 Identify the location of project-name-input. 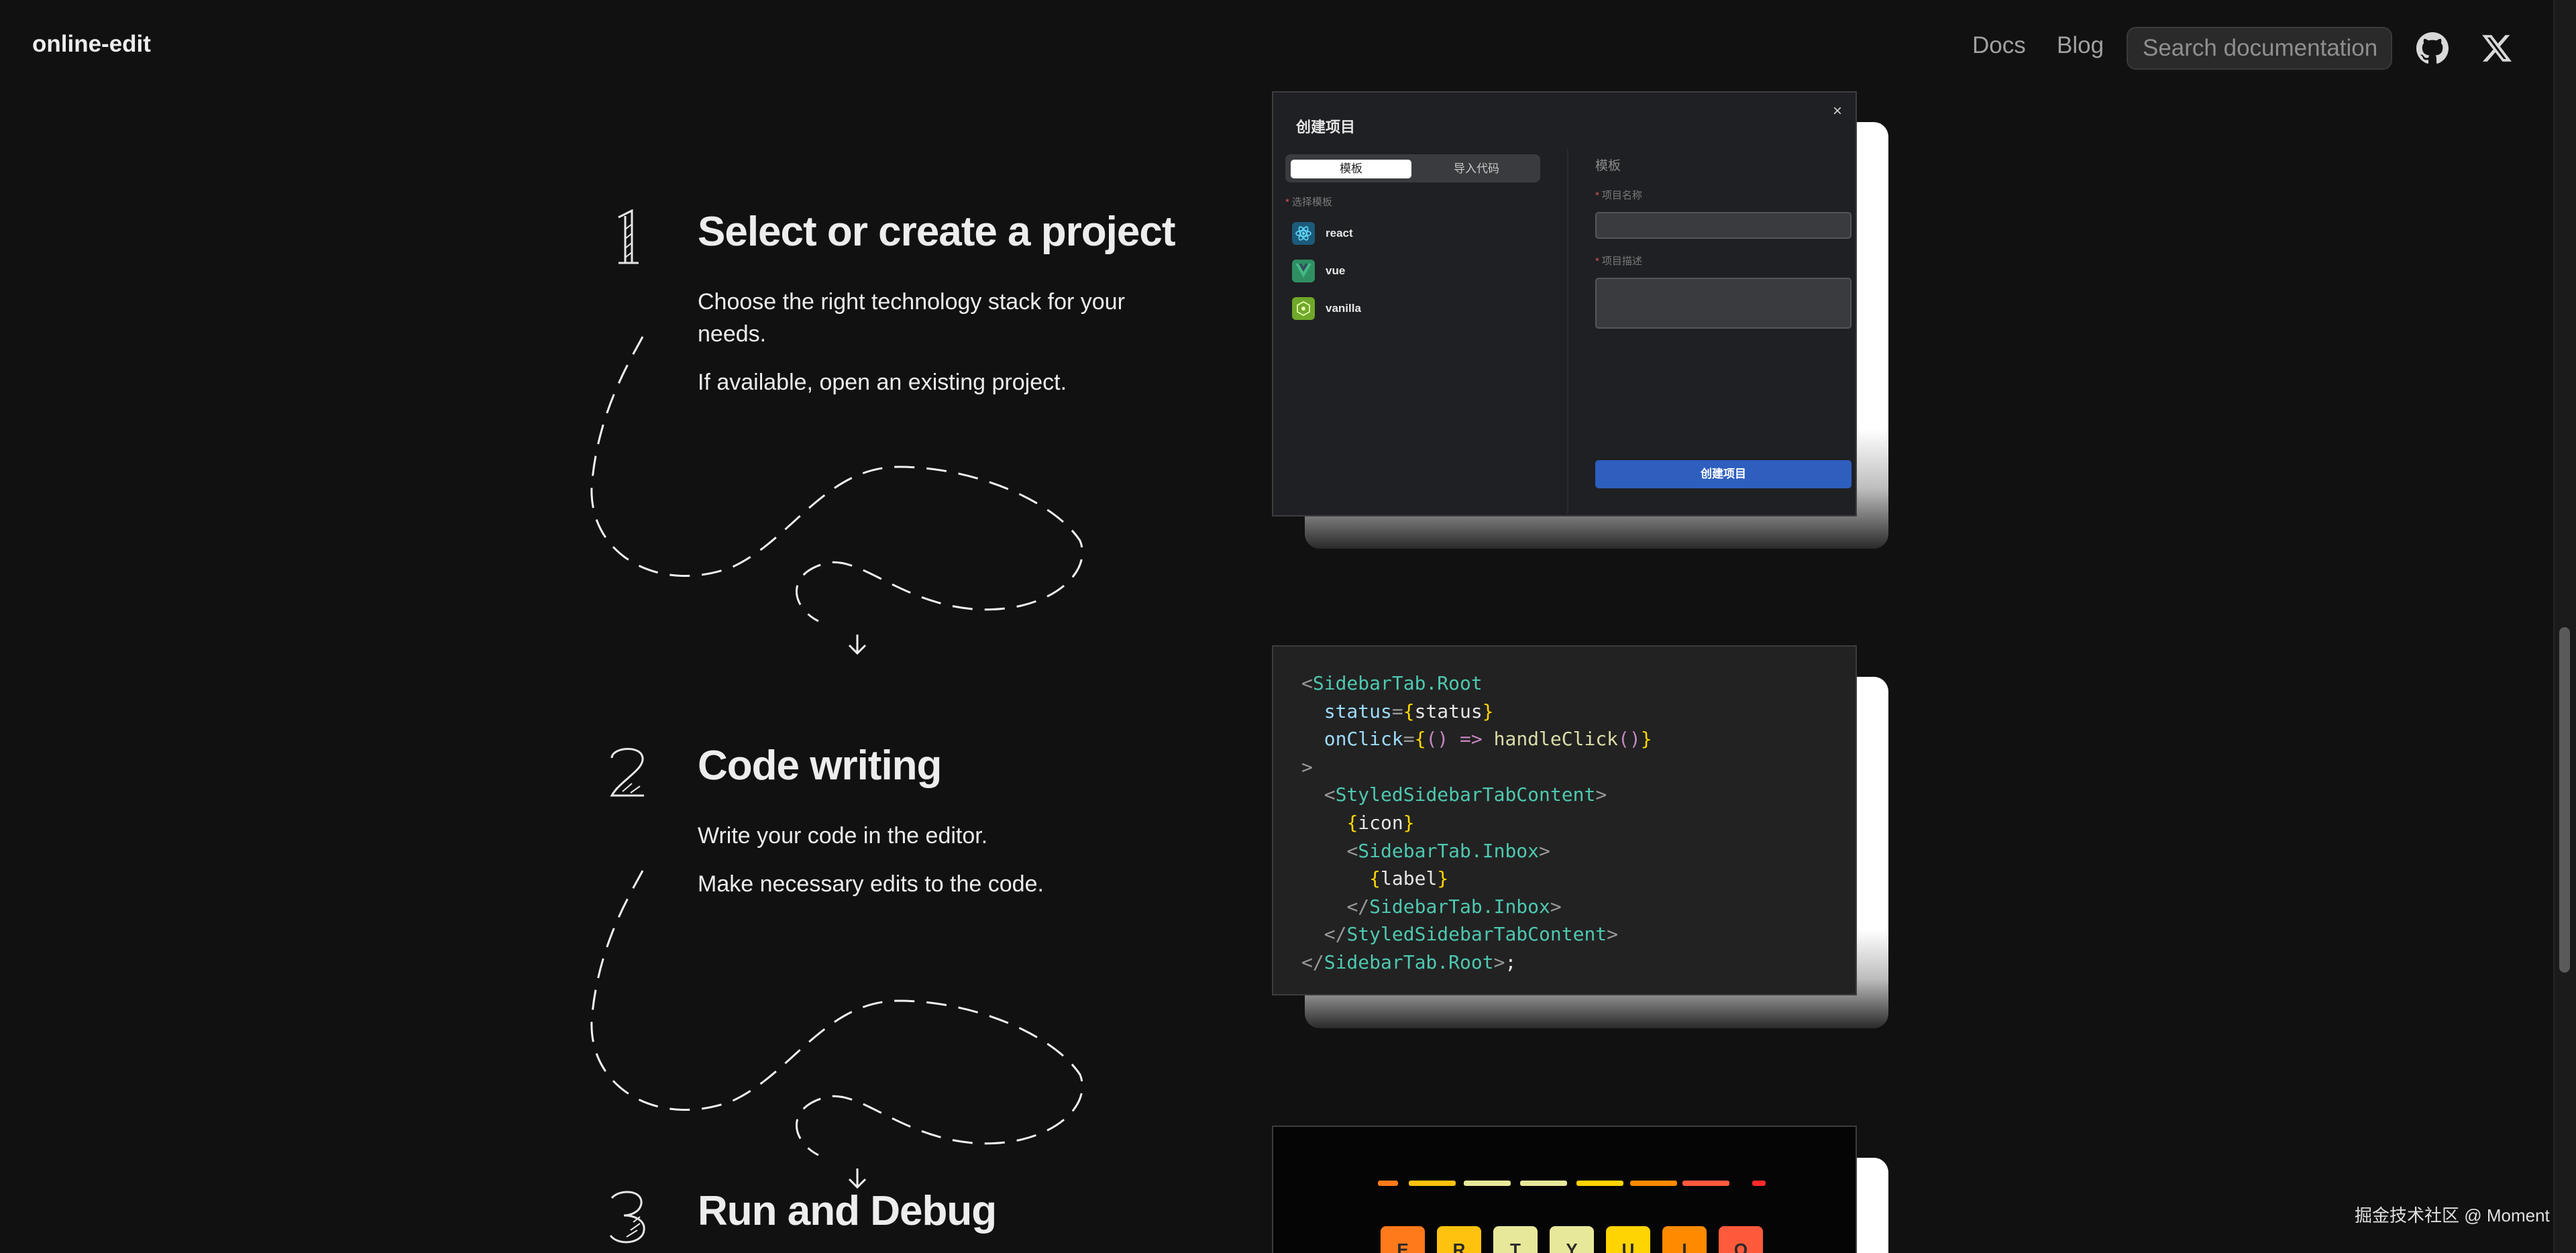
(1723, 225).